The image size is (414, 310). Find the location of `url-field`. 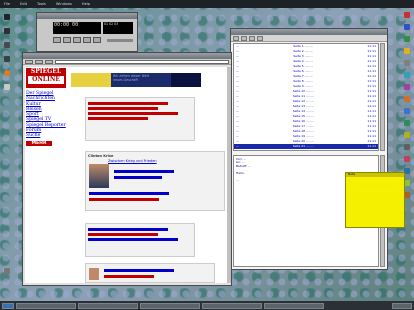

url-field is located at coordinates (142, 62).